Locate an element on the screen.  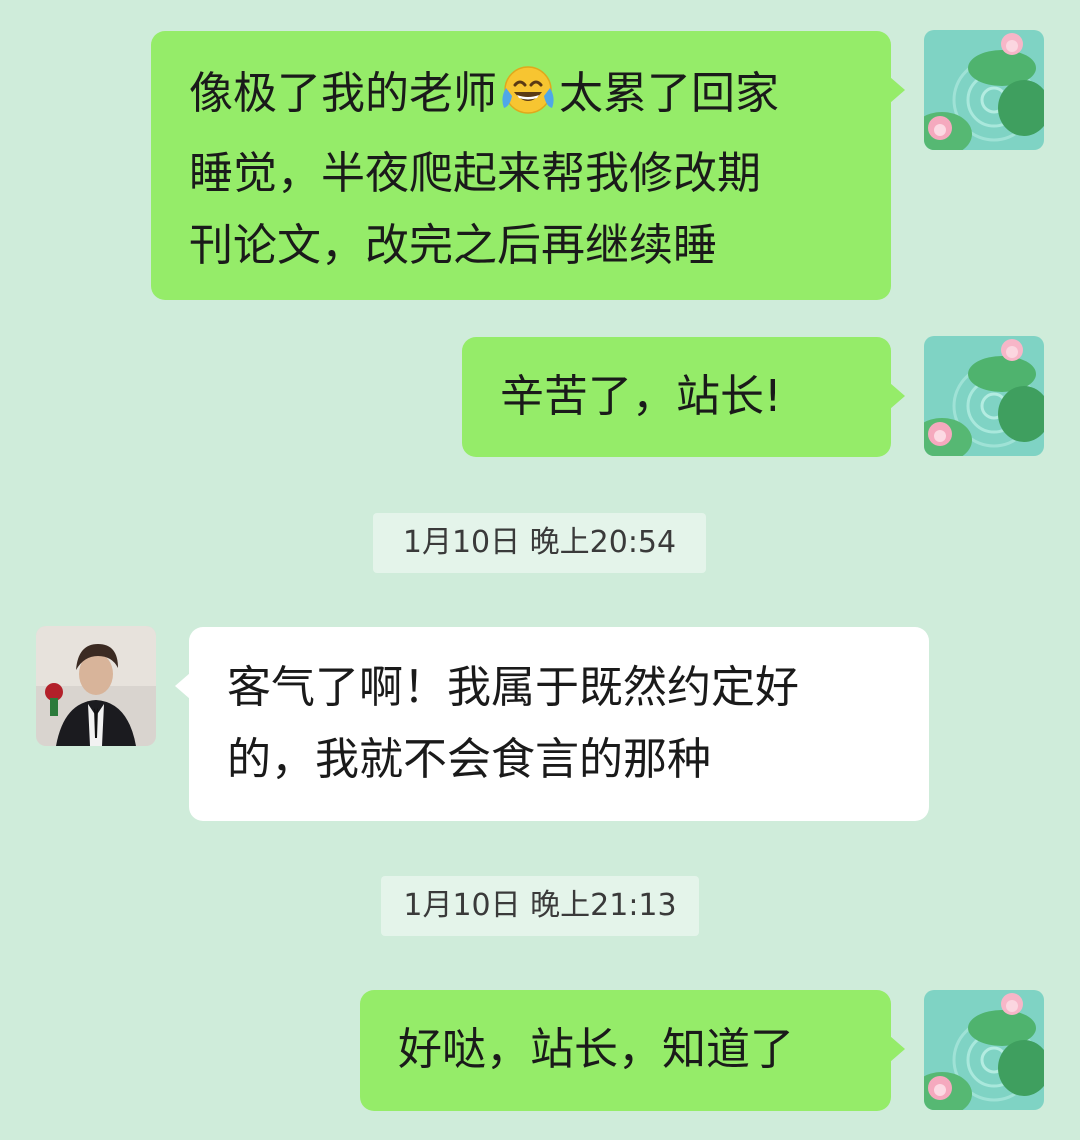
man-in-suit-avatar-icon is located at coordinates (96, 686).